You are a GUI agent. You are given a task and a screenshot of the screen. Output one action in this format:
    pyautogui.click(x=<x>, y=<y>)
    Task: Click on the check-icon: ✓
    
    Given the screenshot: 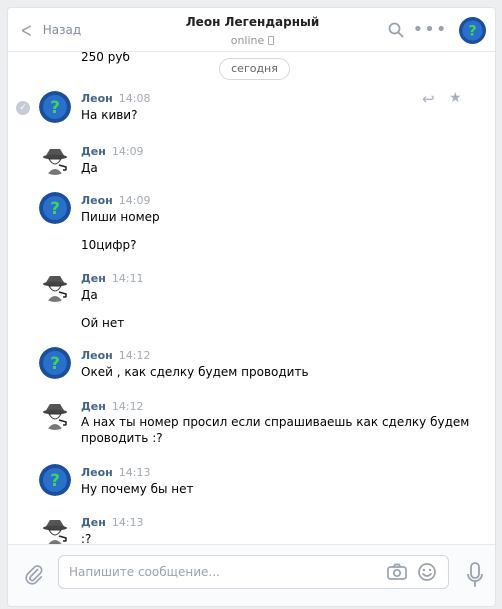 What is the action you would take?
    pyautogui.click(x=23, y=108)
    